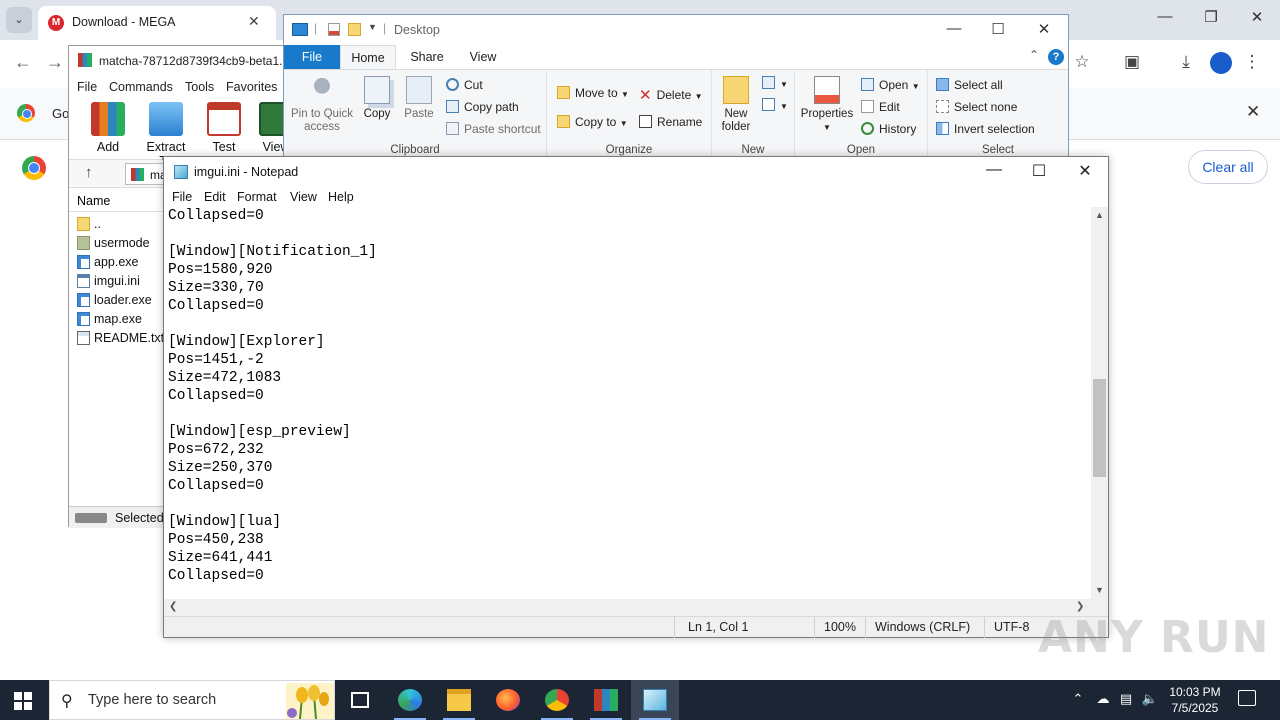  I want to click on select-none-button: Select none, so click(976, 107).